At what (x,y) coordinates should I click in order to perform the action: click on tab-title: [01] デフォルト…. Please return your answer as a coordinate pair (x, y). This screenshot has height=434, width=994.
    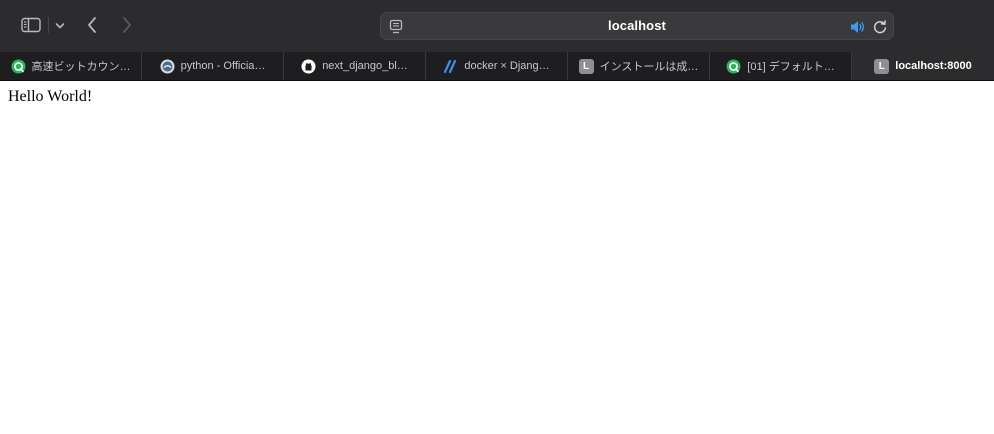
    Looking at the image, I should click on (791, 67).